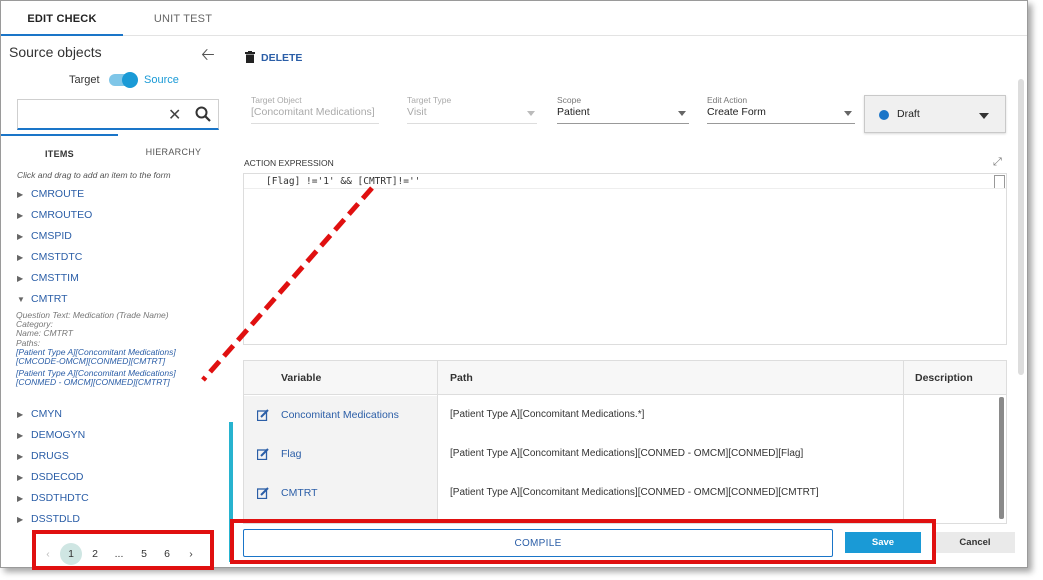  I want to click on item-label: CMSTDTC, so click(57, 257).